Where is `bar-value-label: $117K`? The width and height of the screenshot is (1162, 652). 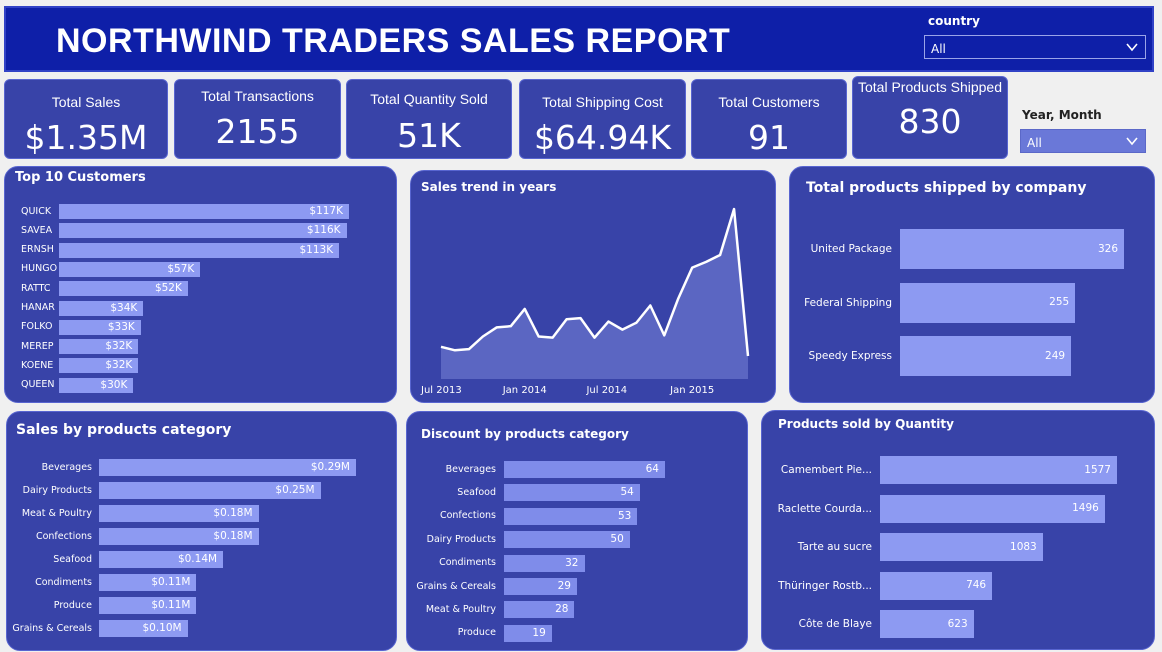
bar-value-label: $117K is located at coordinates (326, 211).